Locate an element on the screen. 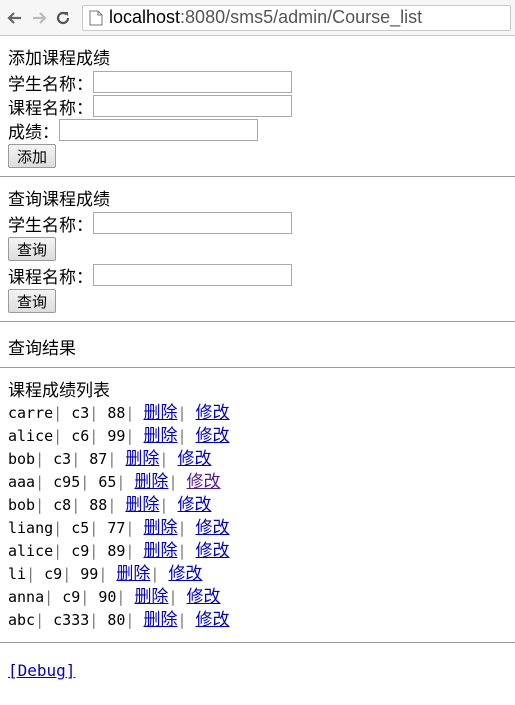 The width and height of the screenshot is (515, 705). forward-button is located at coordinates (39, 18).